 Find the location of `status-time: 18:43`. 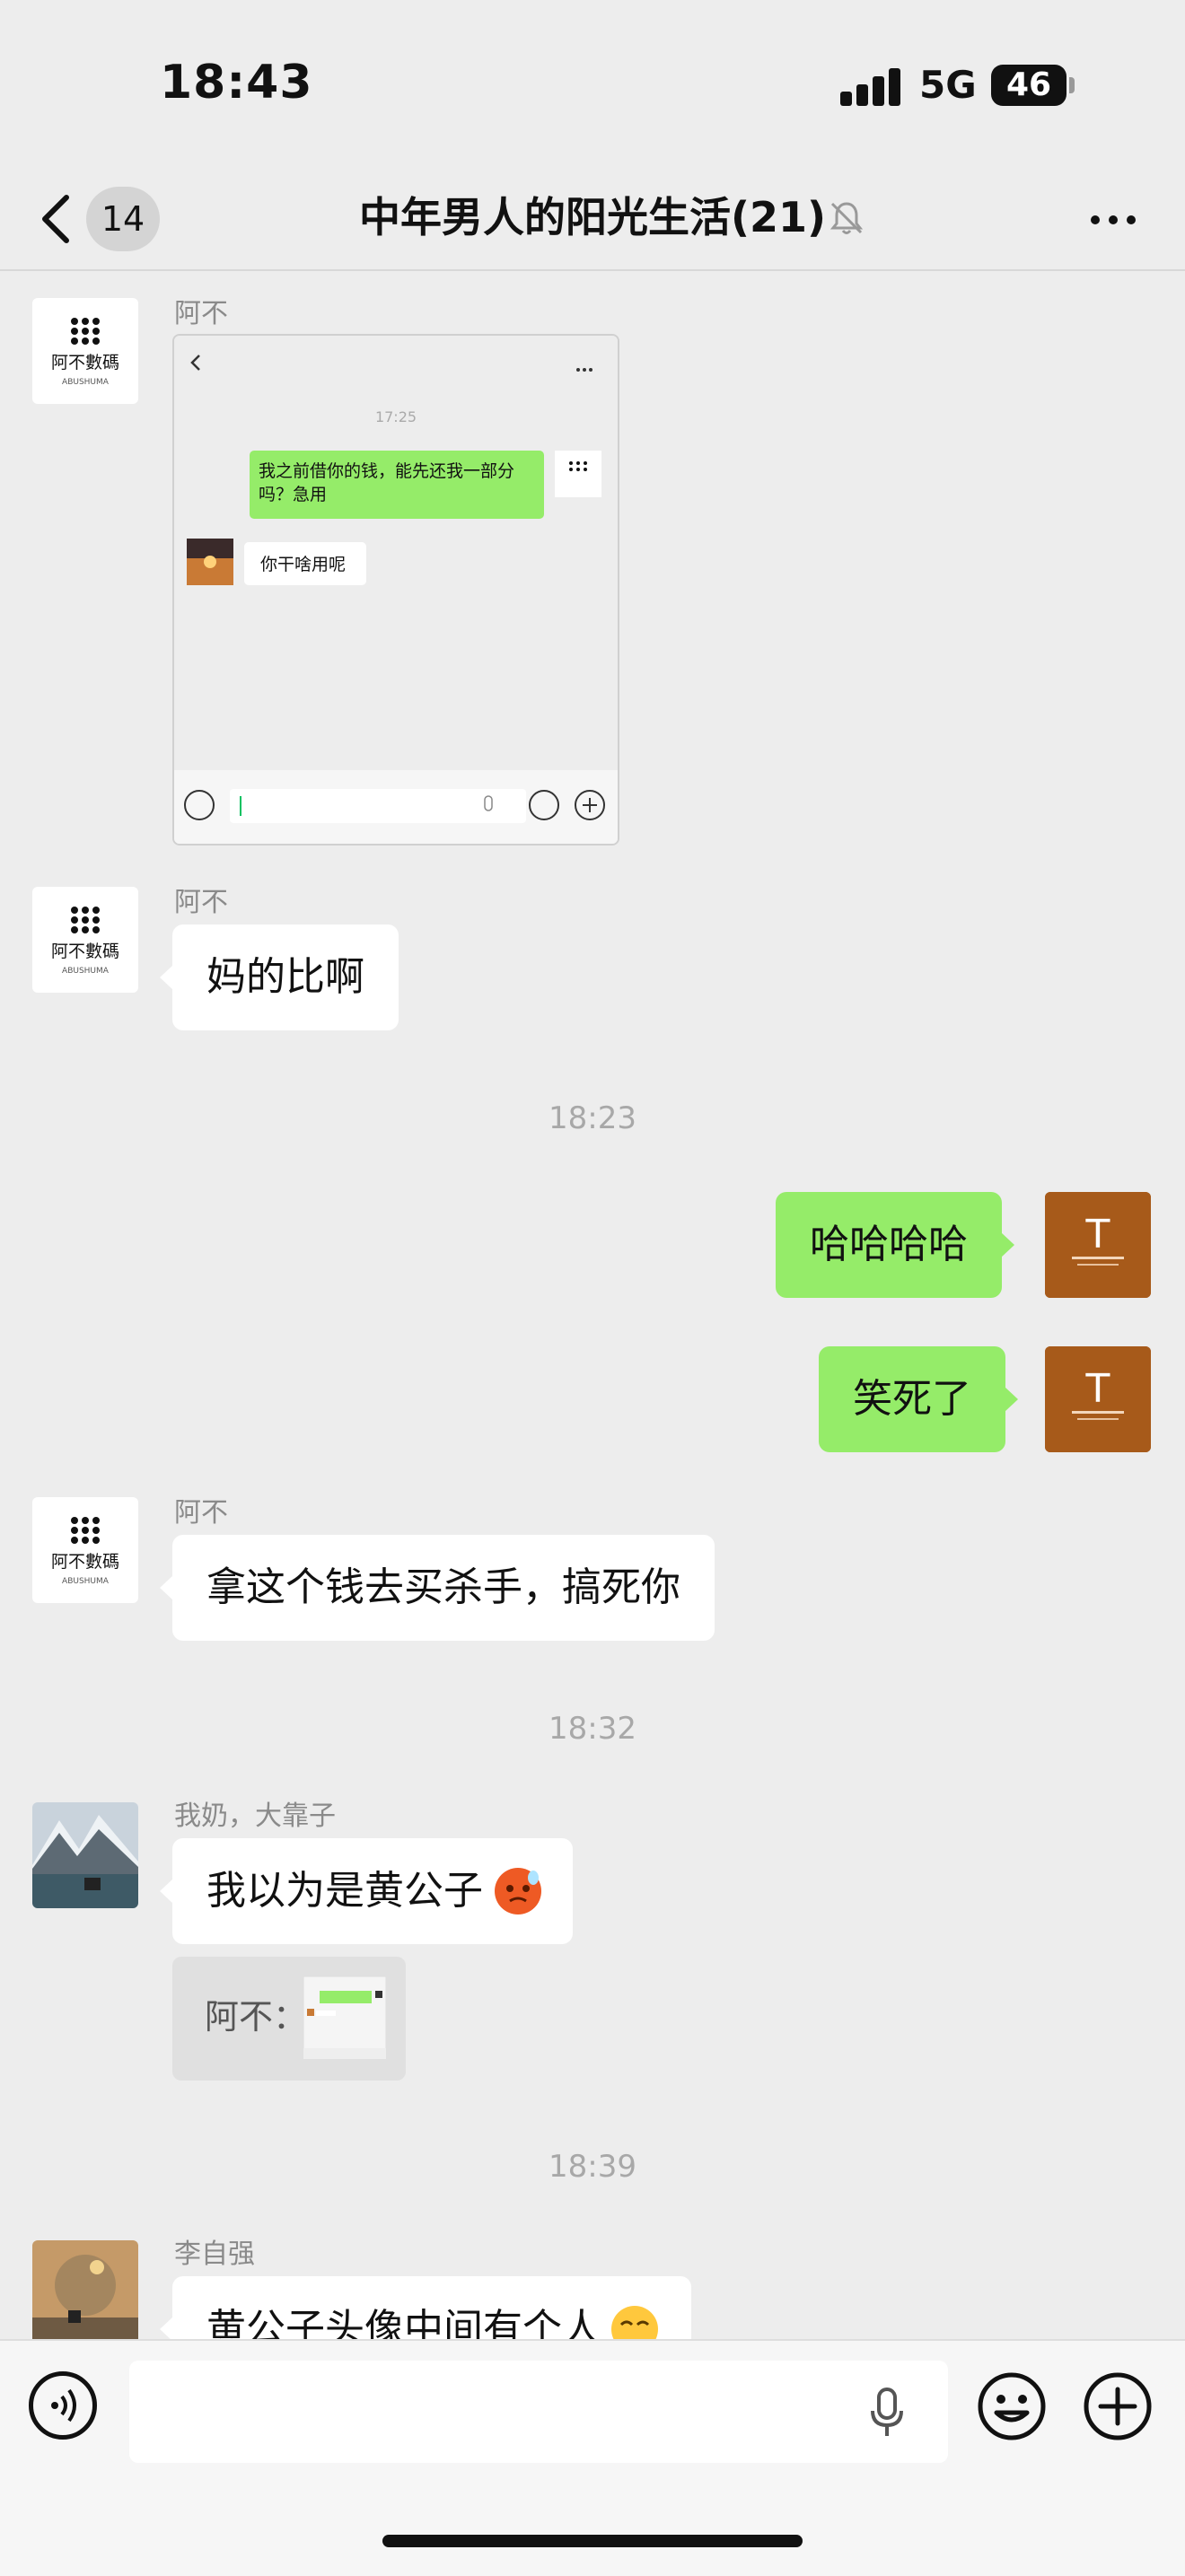

status-time: 18:43 is located at coordinates (236, 83).